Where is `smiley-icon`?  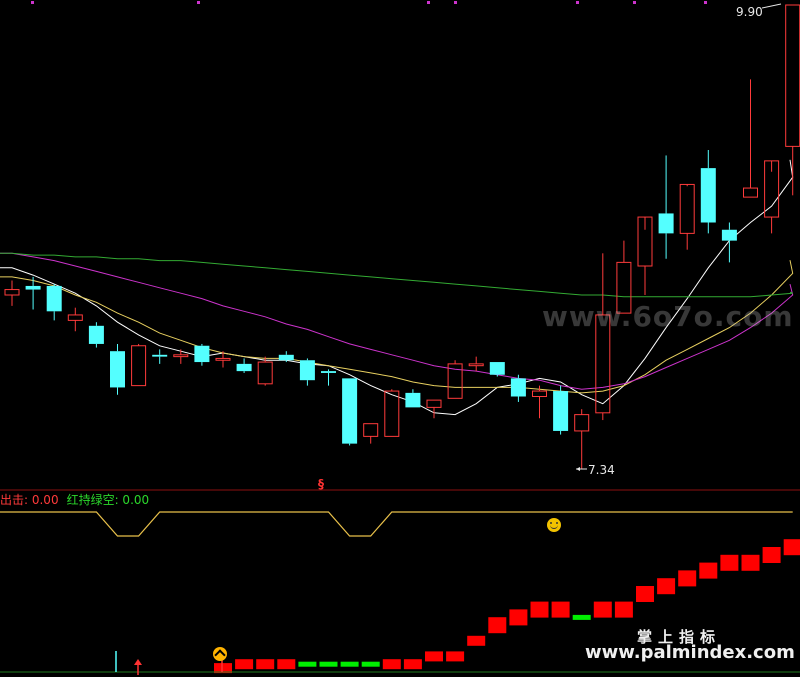 smiley-icon is located at coordinates (554, 525).